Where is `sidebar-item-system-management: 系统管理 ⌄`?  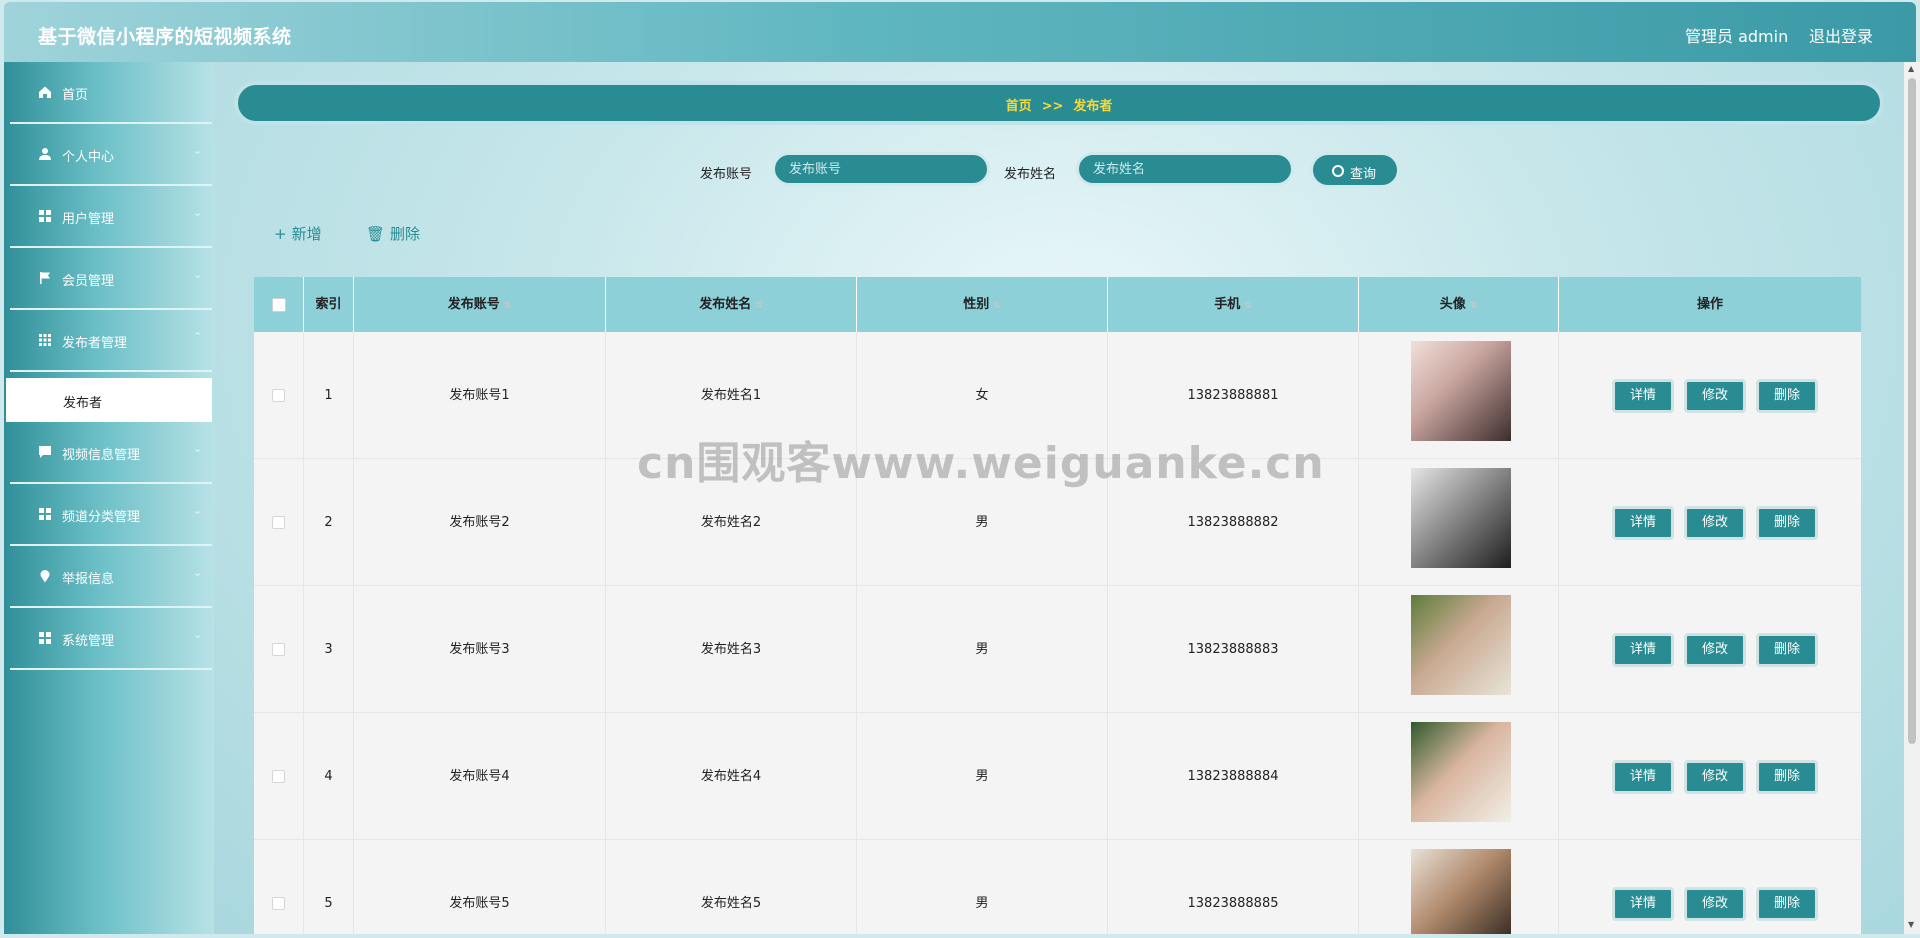
sidebar-item-system-management: 系统管理 ⌄ is located at coordinates (111, 639).